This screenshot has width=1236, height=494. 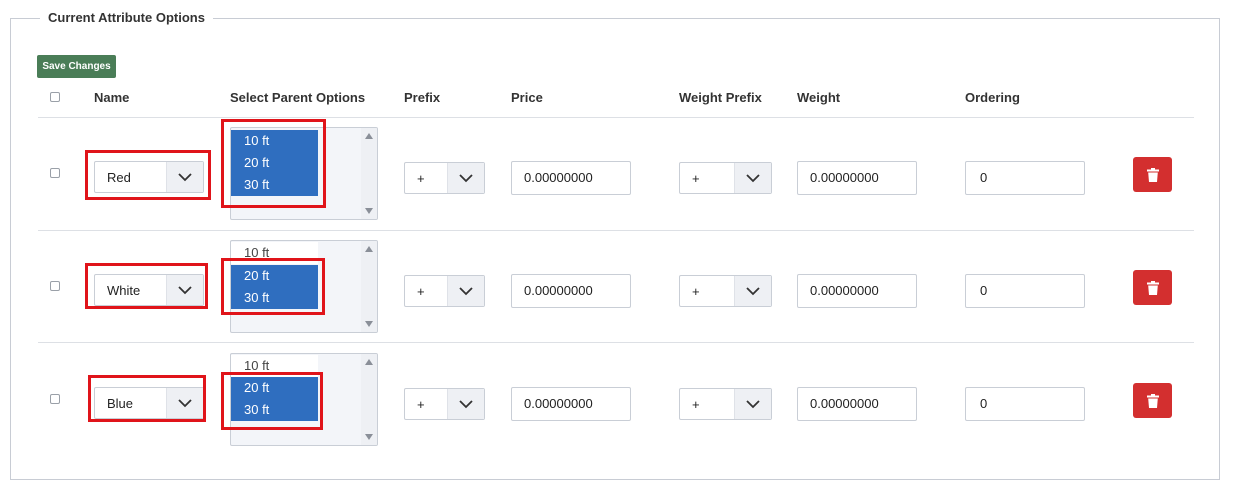 I want to click on select-all-checkbox, so click(x=55, y=97).